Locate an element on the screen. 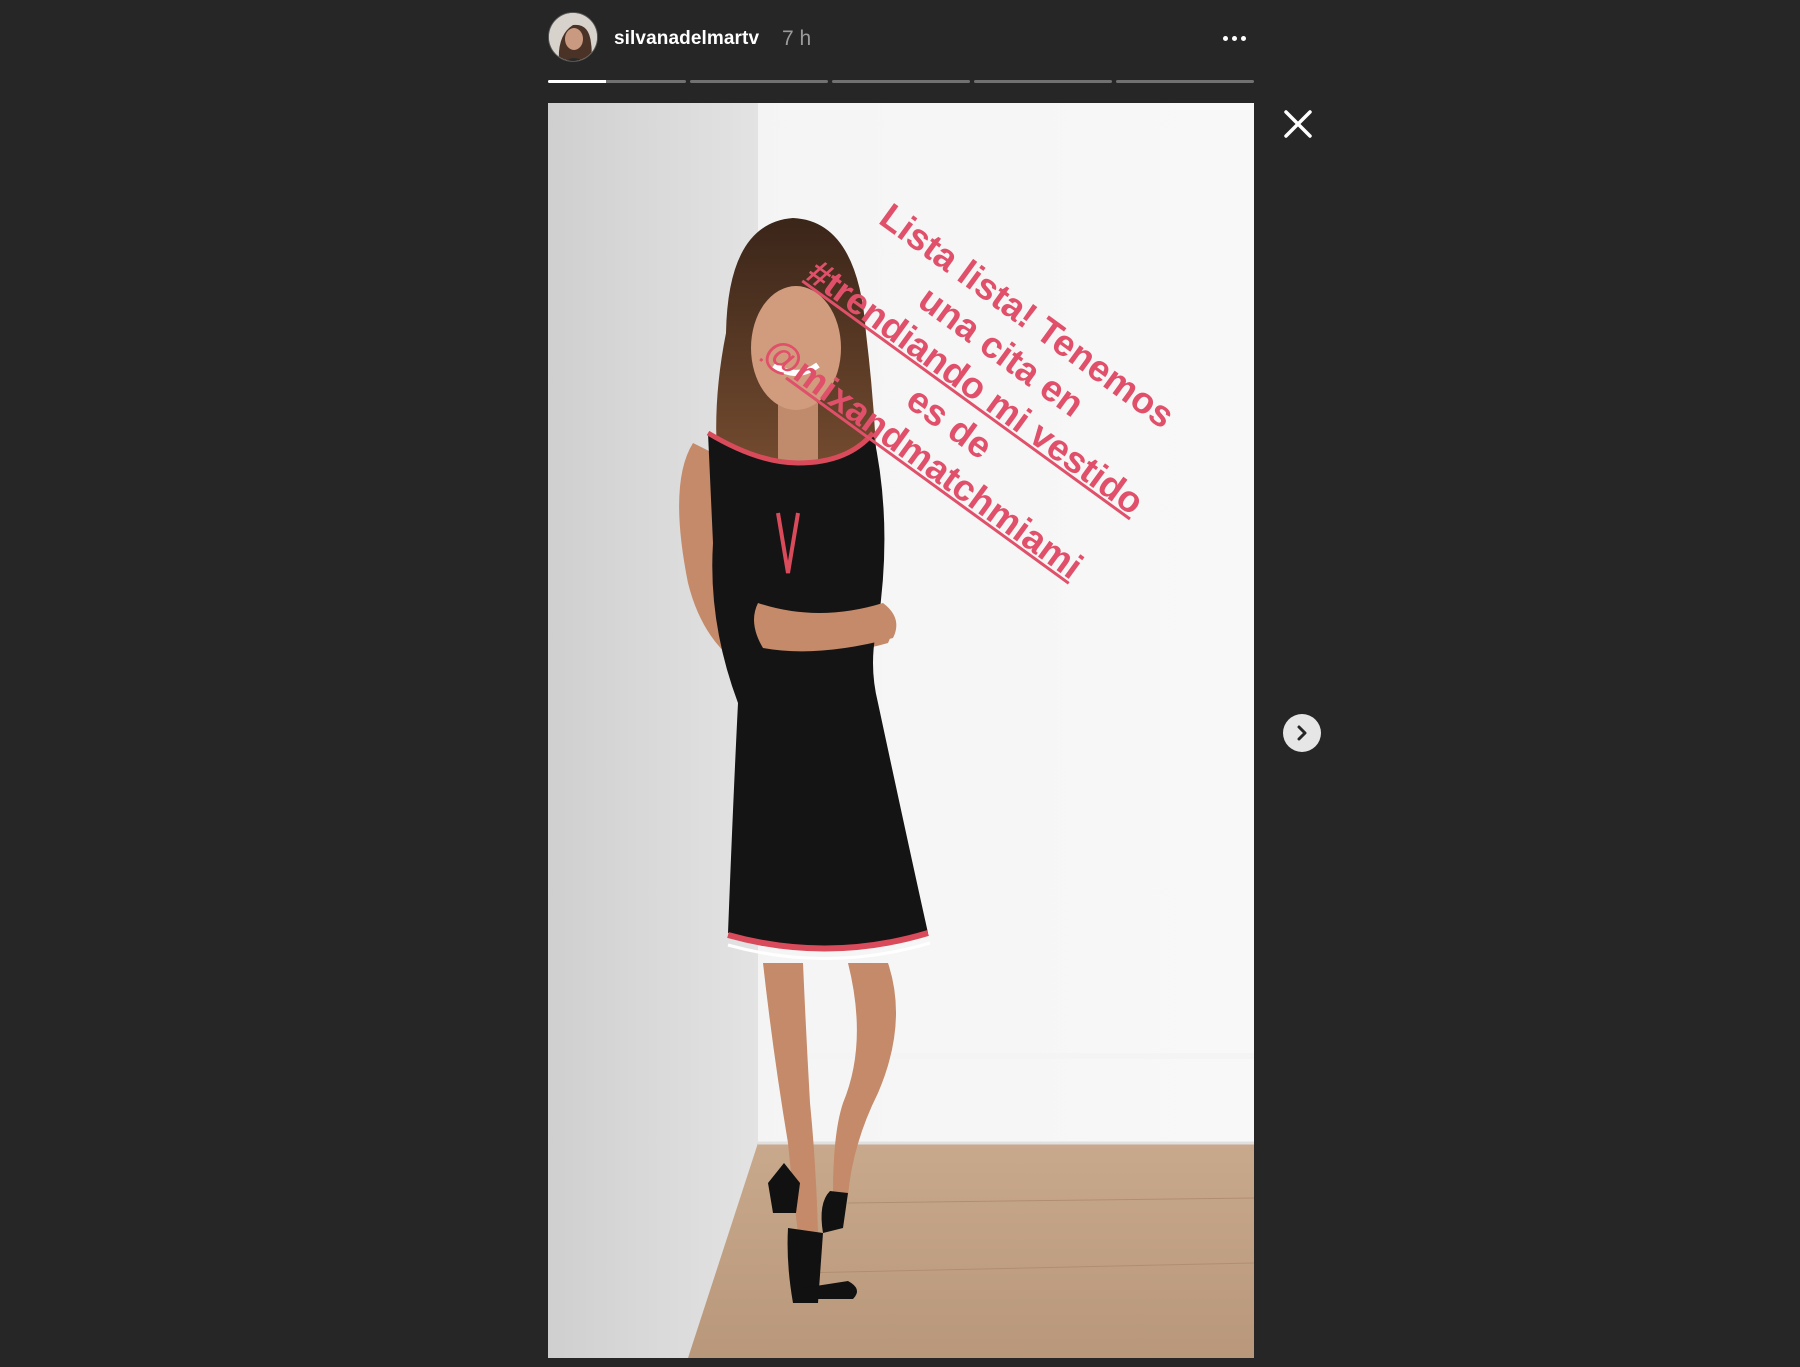 The image size is (1800, 1367). username: silvanadelmartv is located at coordinates (686, 39).